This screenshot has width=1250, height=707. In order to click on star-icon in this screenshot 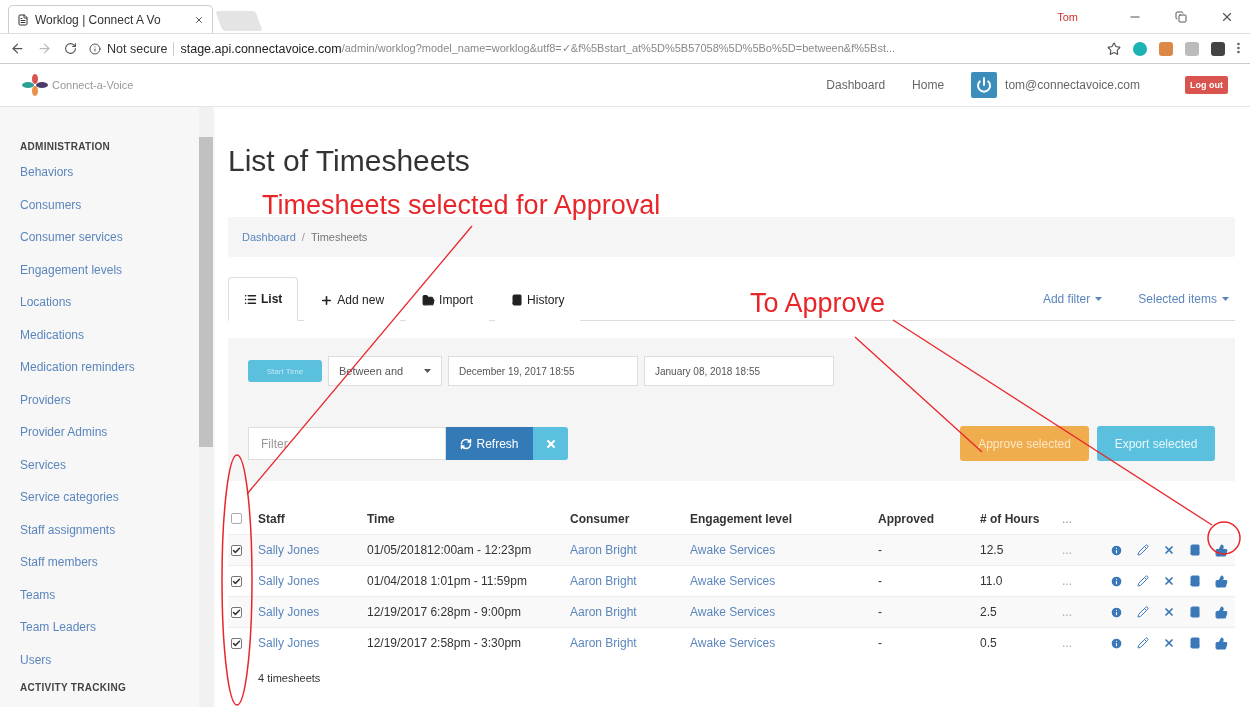, I will do `click(1114, 48)`.